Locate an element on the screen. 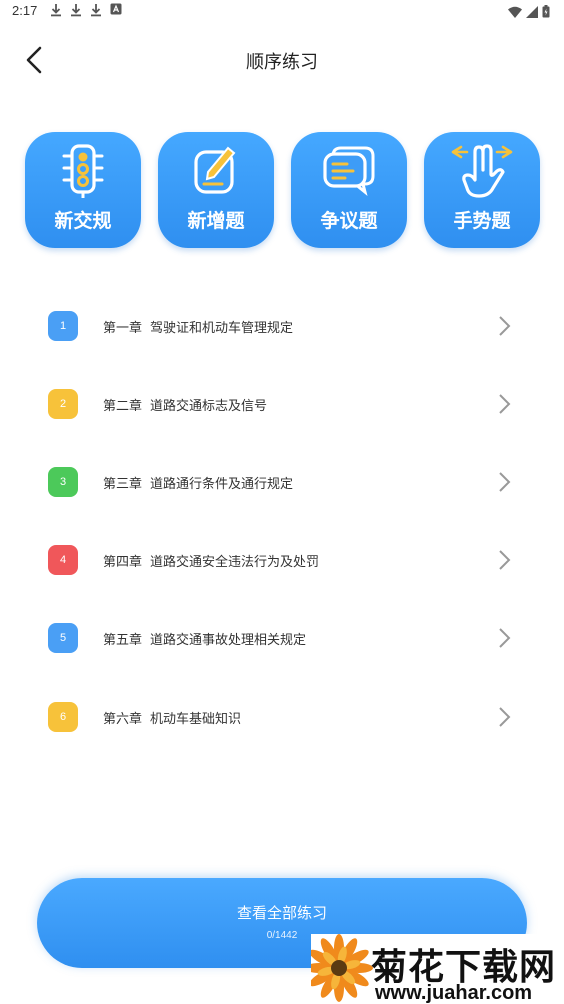 The width and height of the screenshot is (564, 1004). flower-logo-icon is located at coordinates (342, 968).